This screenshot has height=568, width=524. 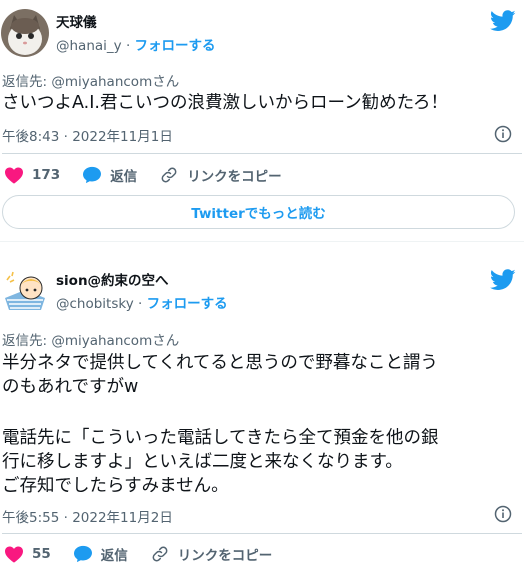 I want to click on display-name: 天球儀, so click(x=76, y=21).